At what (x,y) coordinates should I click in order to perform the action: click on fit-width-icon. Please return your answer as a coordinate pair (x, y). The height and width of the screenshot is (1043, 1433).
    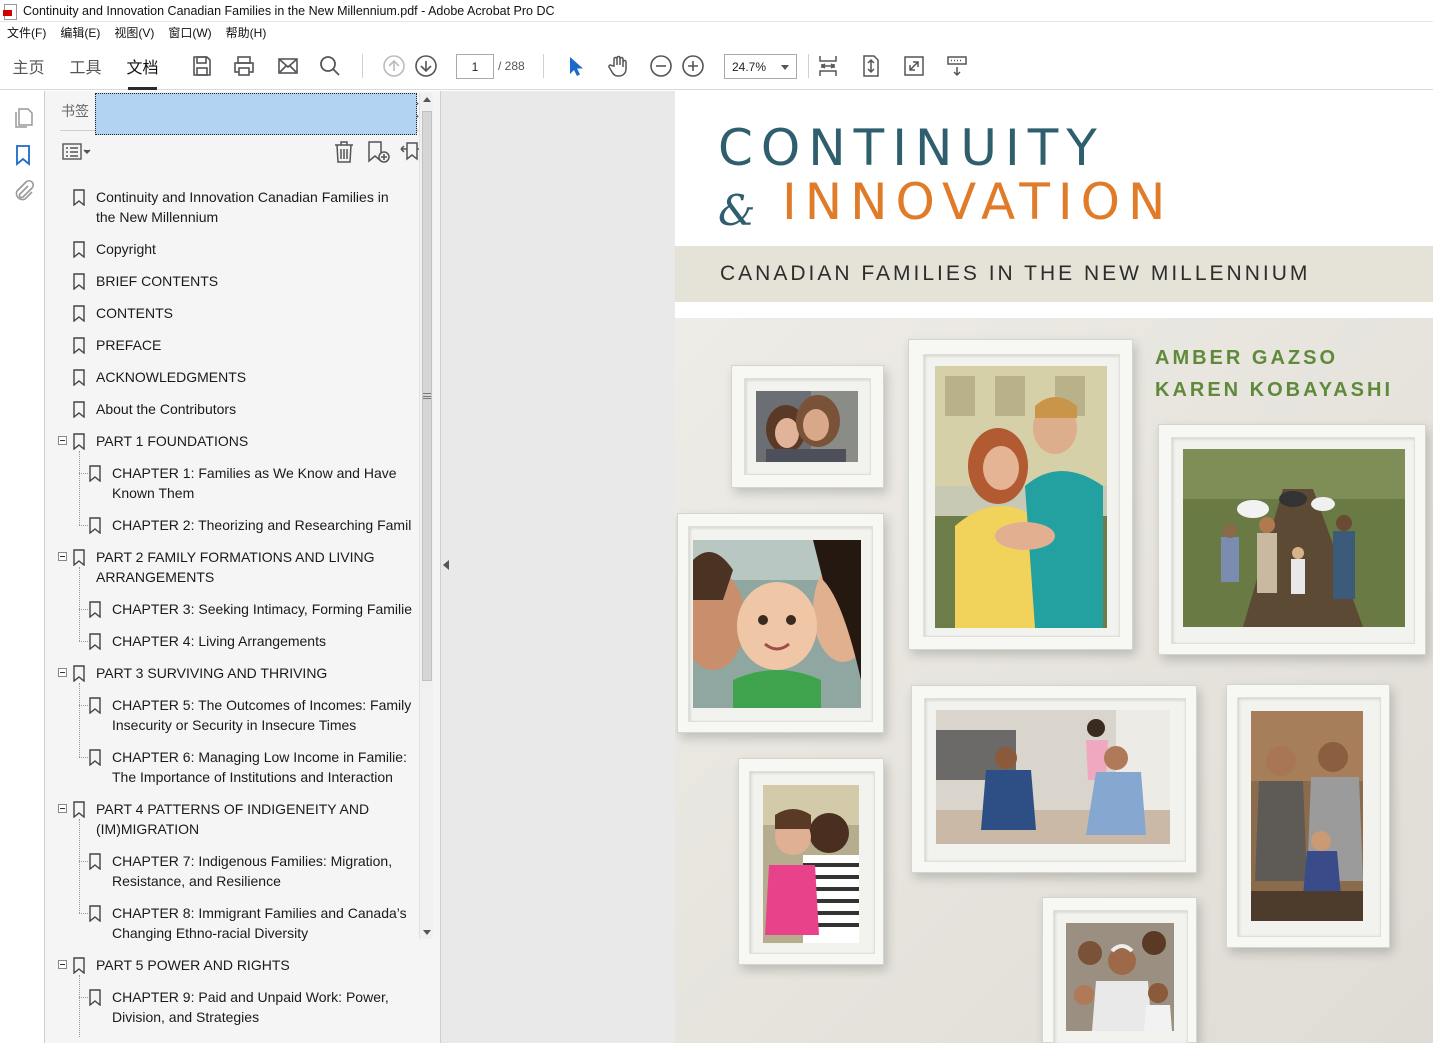
    Looking at the image, I should click on (828, 66).